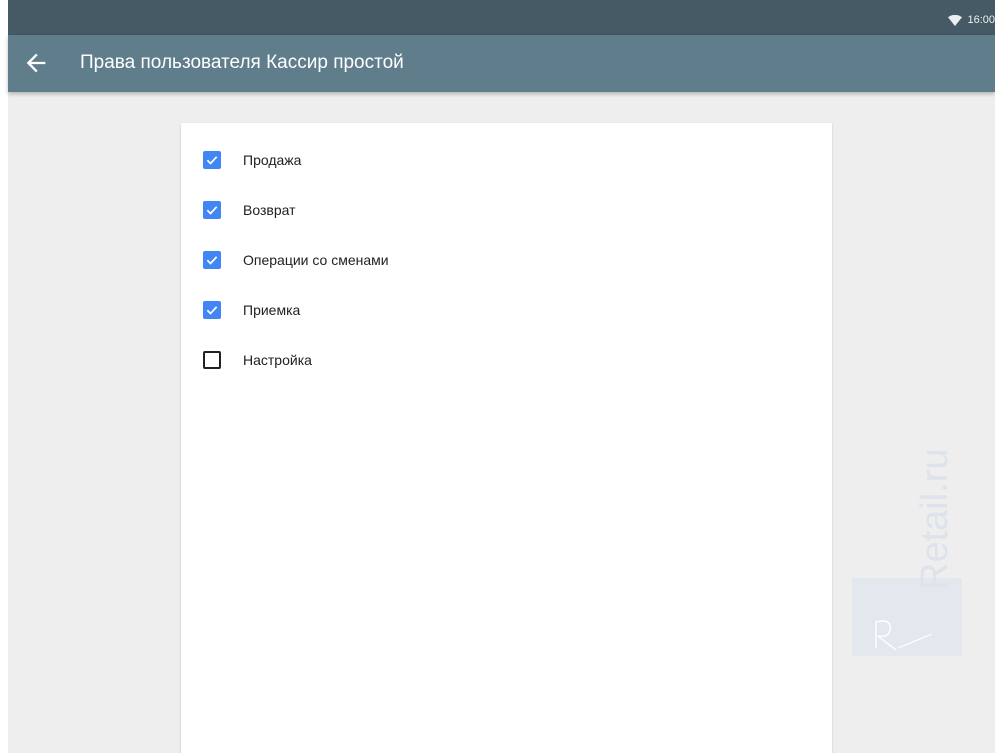  What do you see at coordinates (501, 17) in the screenshot?
I see `status-bar: 16:00` at bounding box center [501, 17].